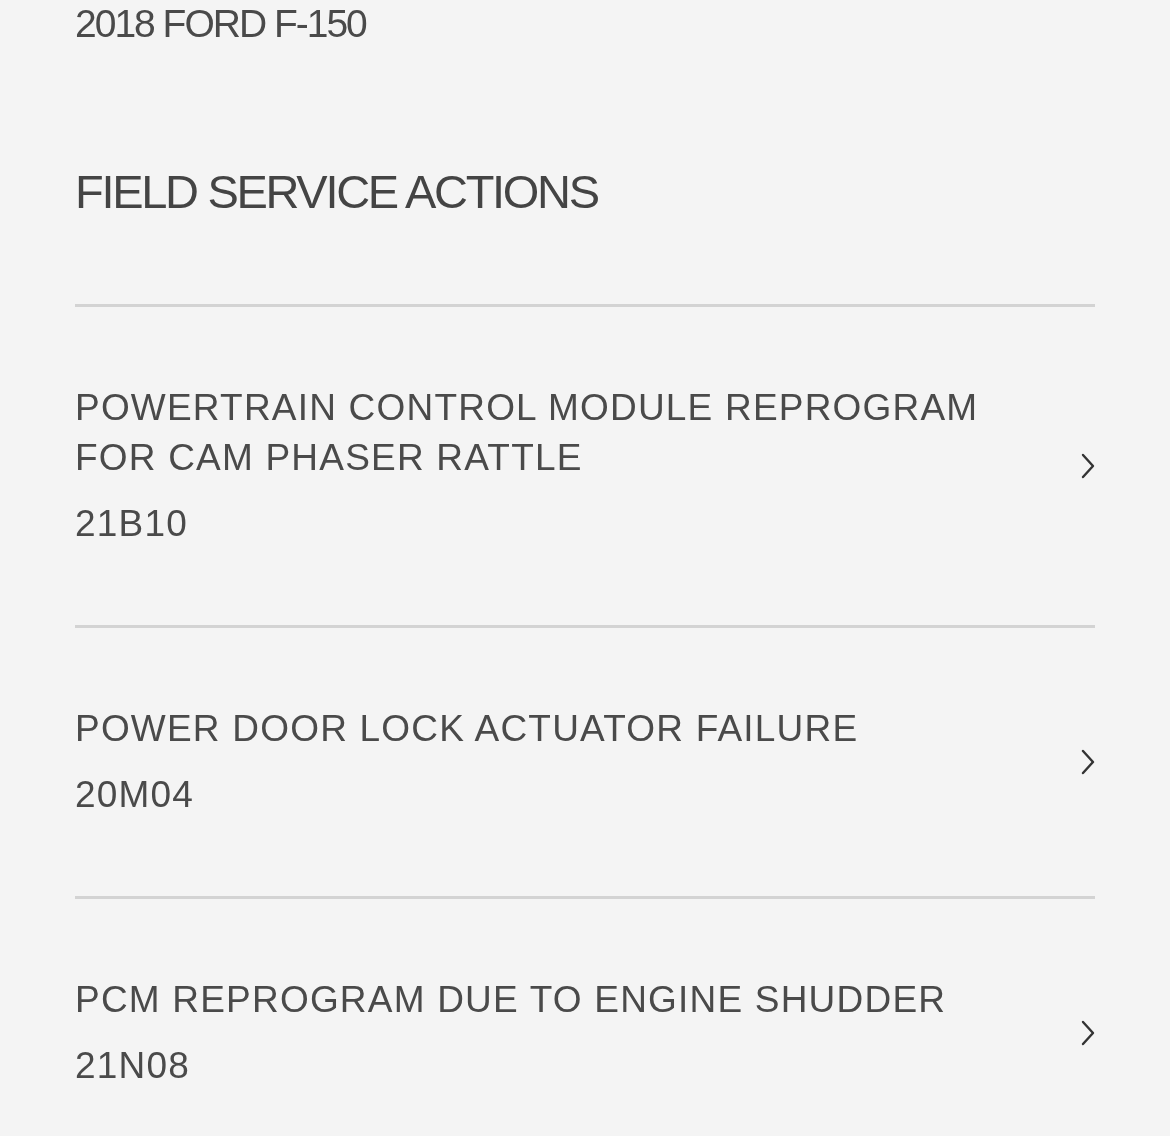 The width and height of the screenshot is (1170, 1136). Describe the element at coordinates (131, 524) in the screenshot. I see `action-code: 21B10` at that location.